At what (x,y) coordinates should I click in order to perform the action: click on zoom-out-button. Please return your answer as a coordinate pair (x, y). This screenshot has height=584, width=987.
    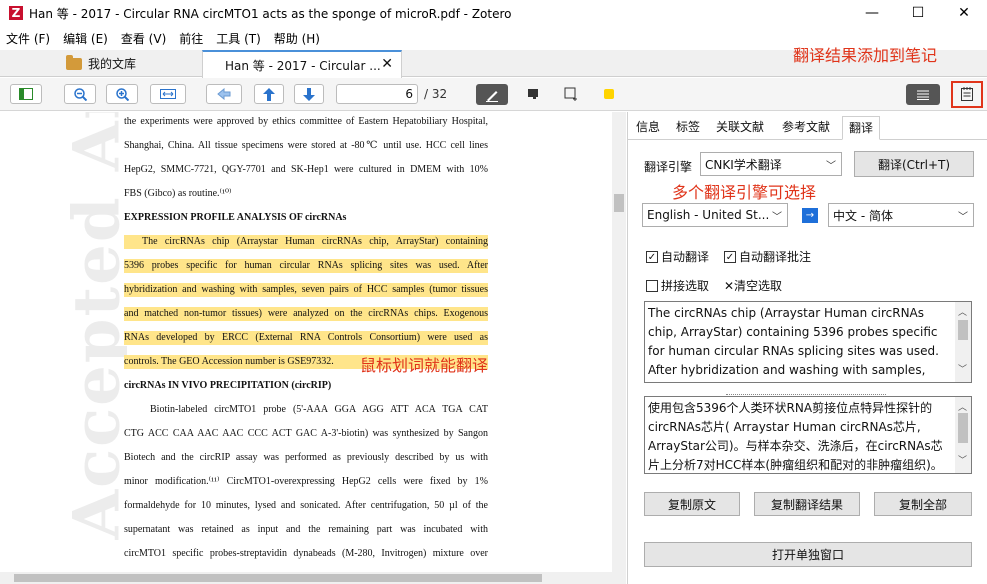
    Looking at the image, I should click on (80, 94).